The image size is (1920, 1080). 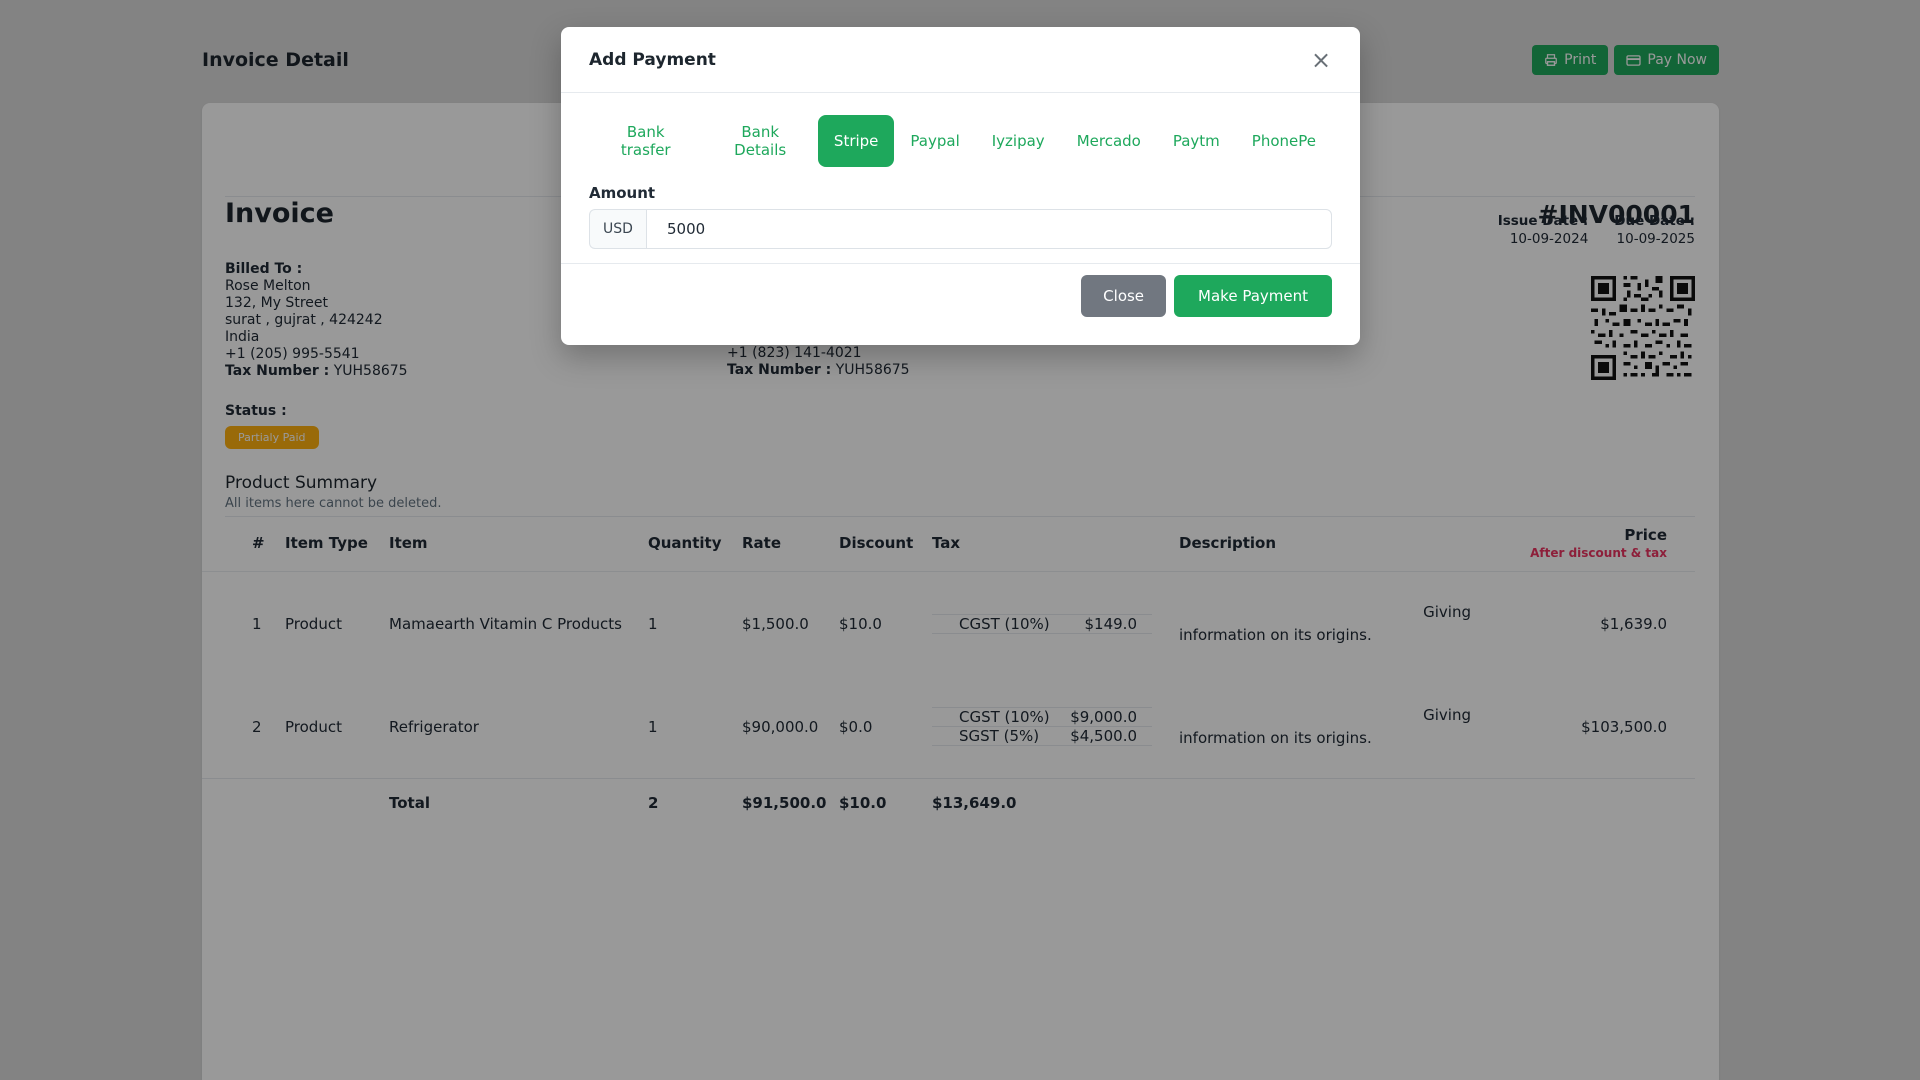 What do you see at coordinates (759, 141) in the screenshot?
I see `tab-bank-details: Bank Details` at bounding box center [759, 141].